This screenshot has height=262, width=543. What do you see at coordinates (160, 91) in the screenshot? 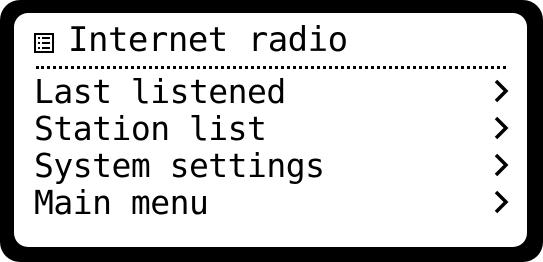
I see `menu-item-label: Last listened` at bounding box center [160, 91].